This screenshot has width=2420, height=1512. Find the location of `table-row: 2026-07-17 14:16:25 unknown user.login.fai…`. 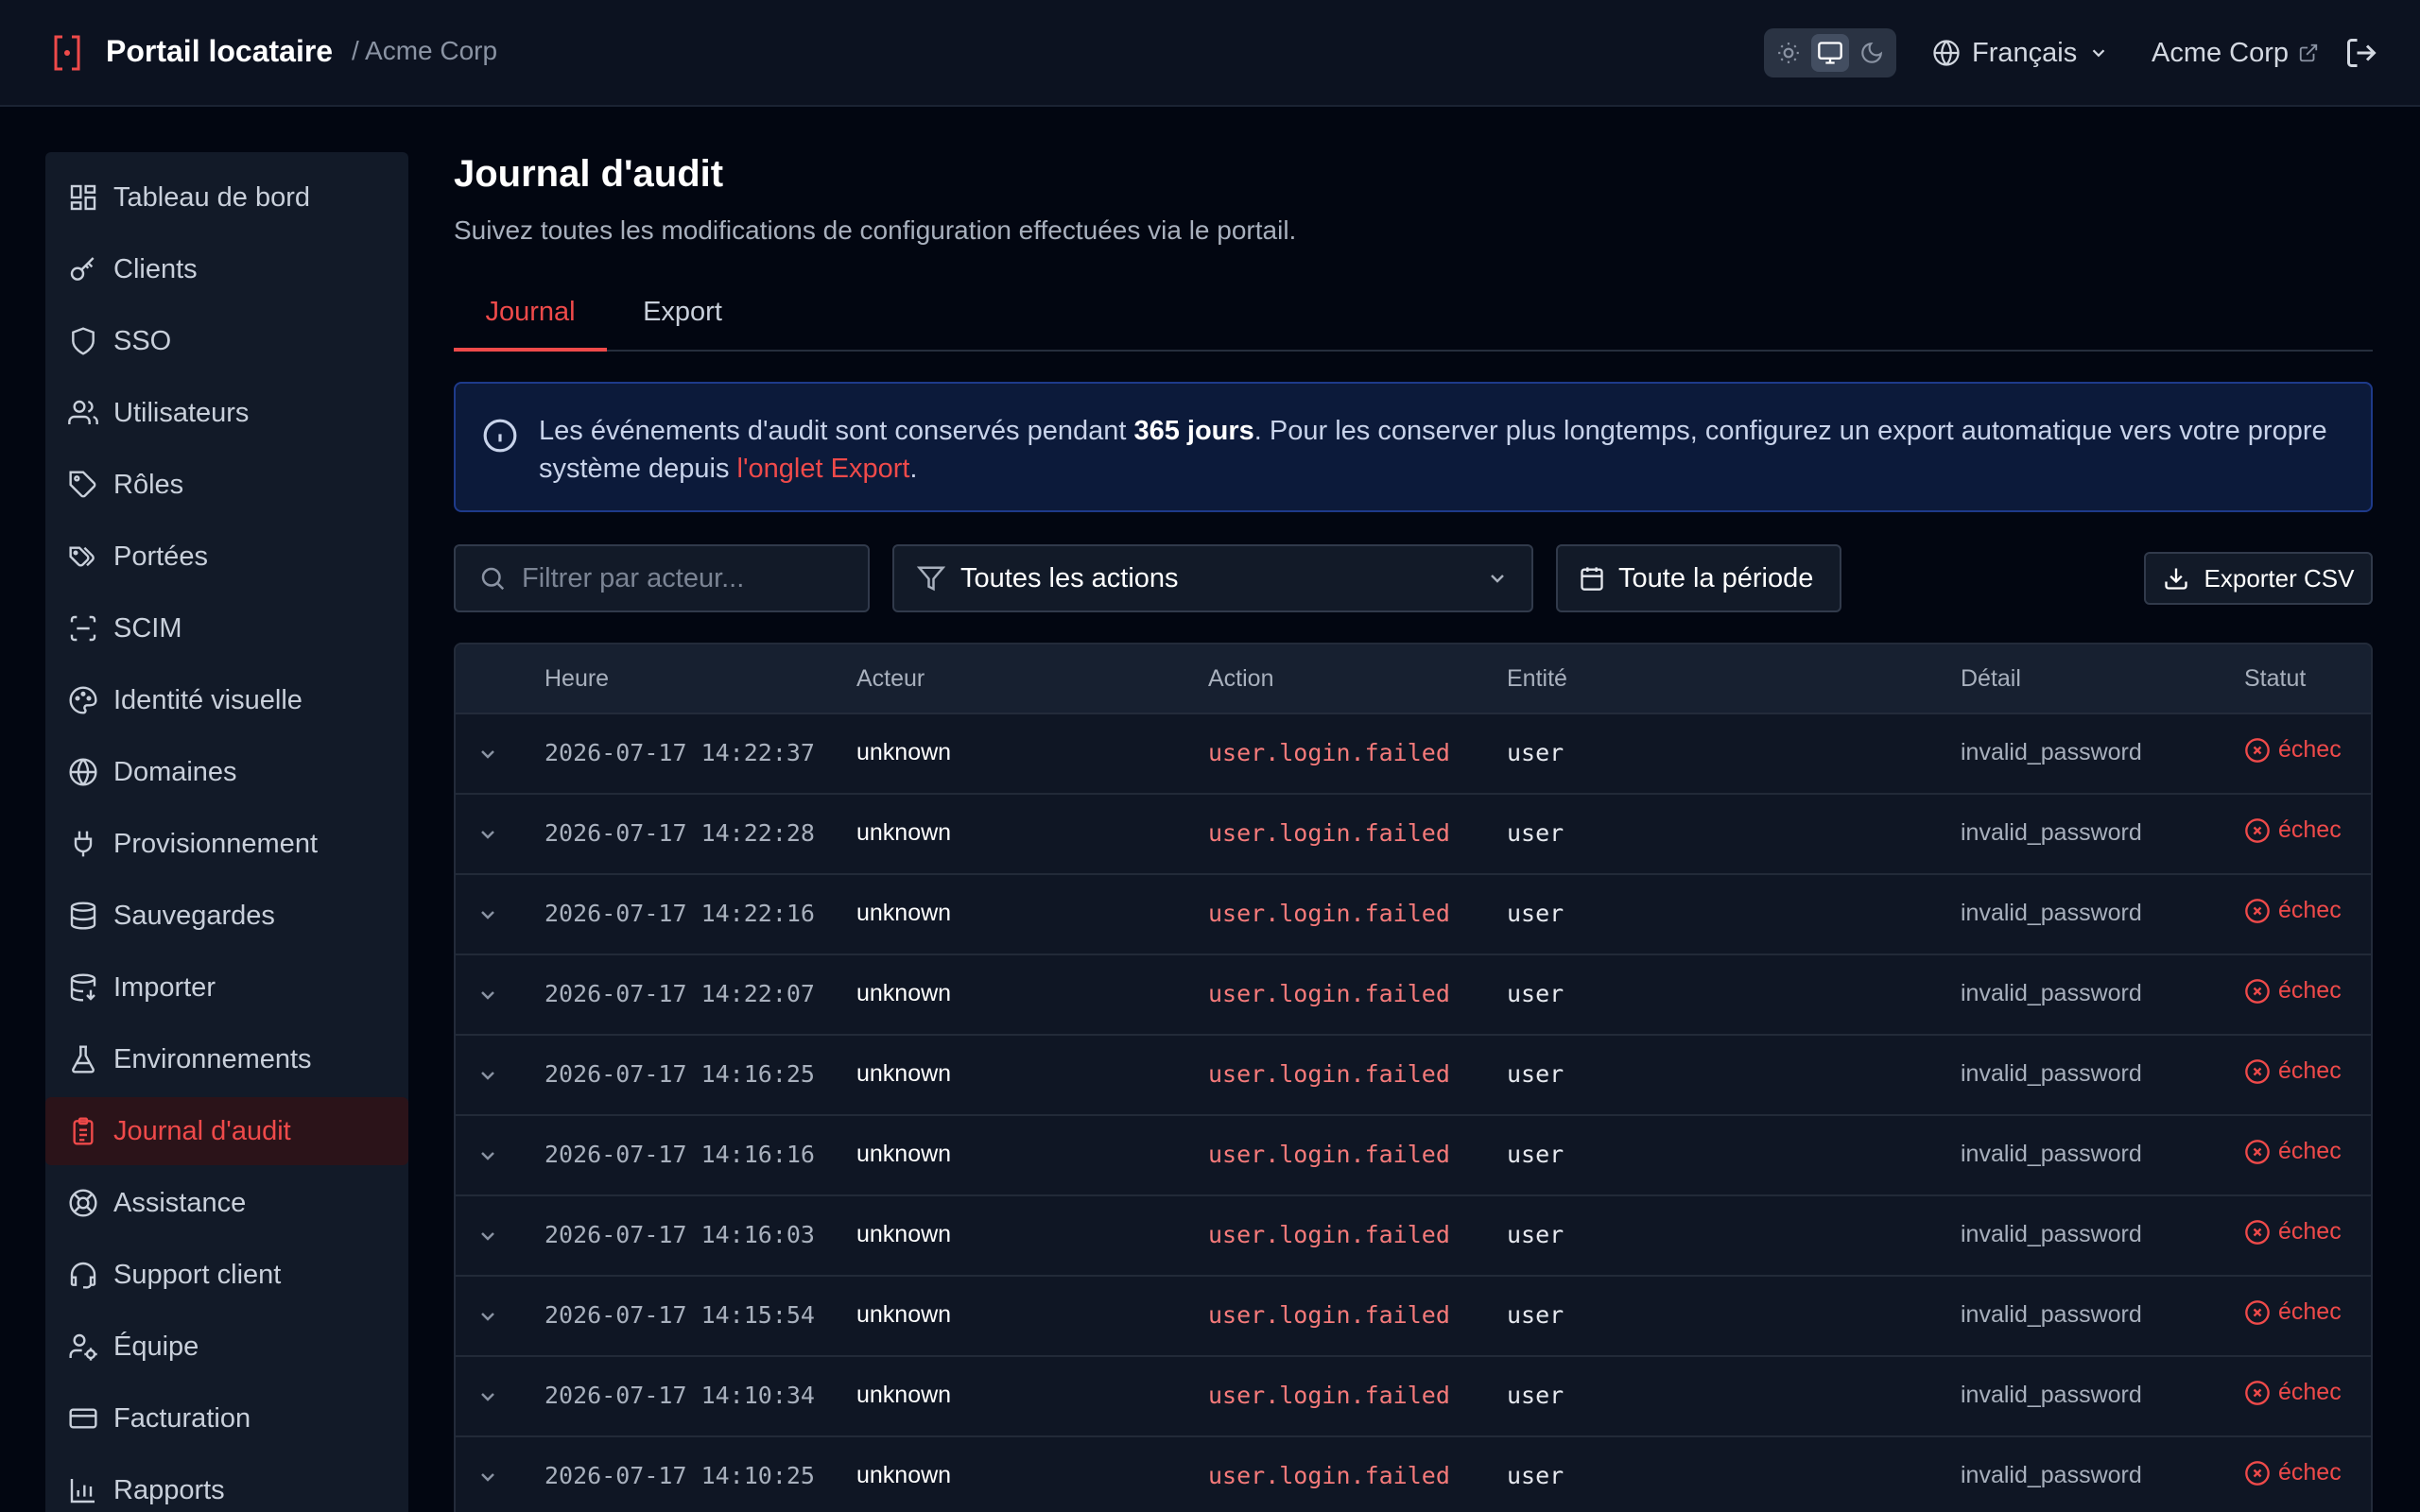

table-row: 2026-07-17 14:16:25 unknown user.login.fai… is located at coordinates (1413, 1076).